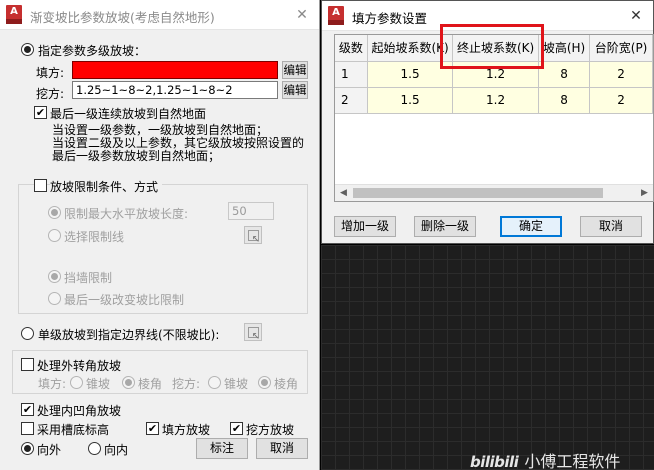 This screenshot has width=654, height=470. Describe the element at coordinates (351, 74) in the screenshot. I see `row-level-cell: 1` at that location.